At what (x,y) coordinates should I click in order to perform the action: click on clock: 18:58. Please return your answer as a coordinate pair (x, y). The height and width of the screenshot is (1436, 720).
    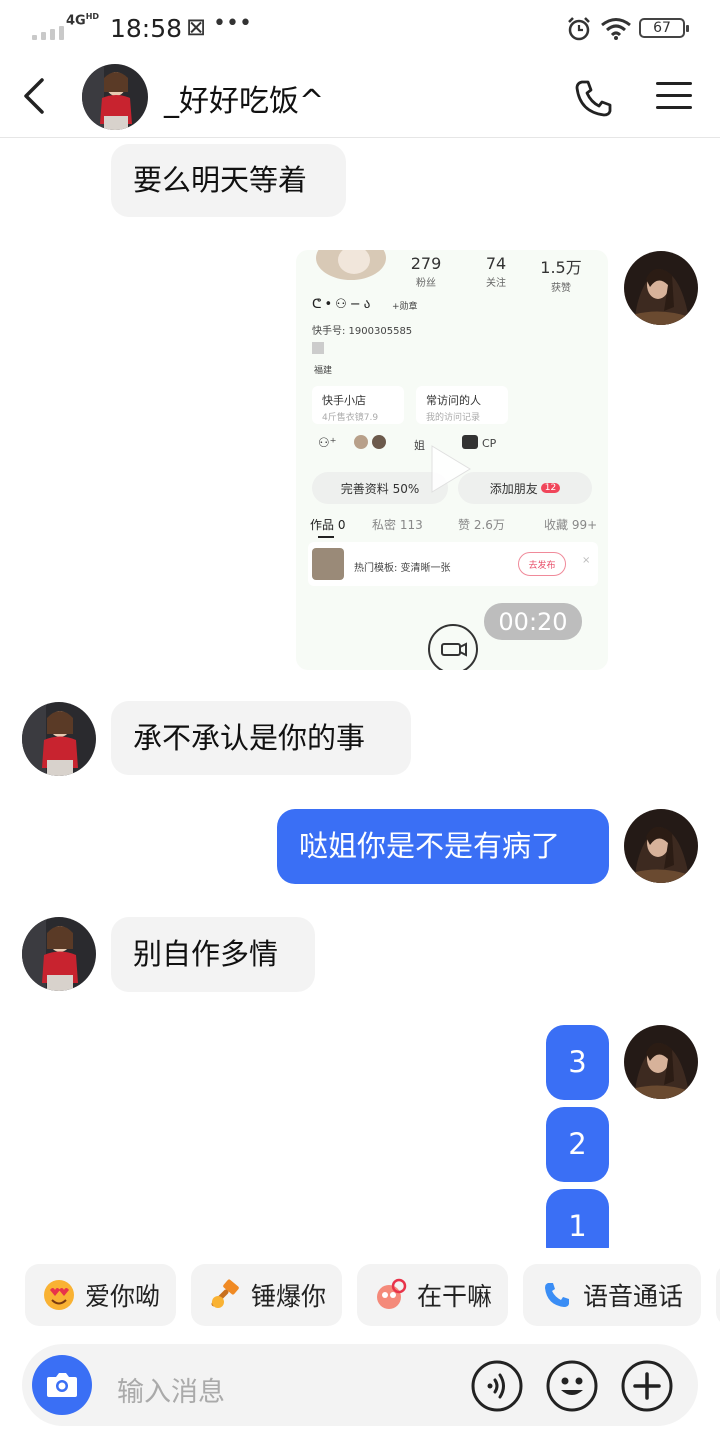
    Looking at the image, I should click on (146, 28).